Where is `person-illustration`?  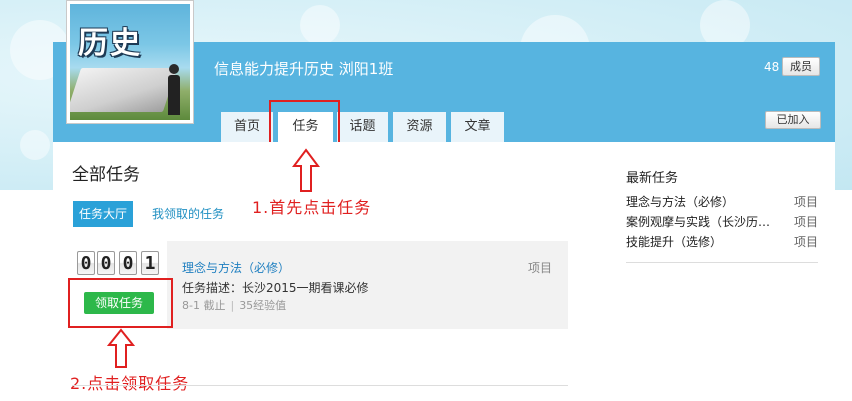
person-illustration is located at coordinates (174, 90).